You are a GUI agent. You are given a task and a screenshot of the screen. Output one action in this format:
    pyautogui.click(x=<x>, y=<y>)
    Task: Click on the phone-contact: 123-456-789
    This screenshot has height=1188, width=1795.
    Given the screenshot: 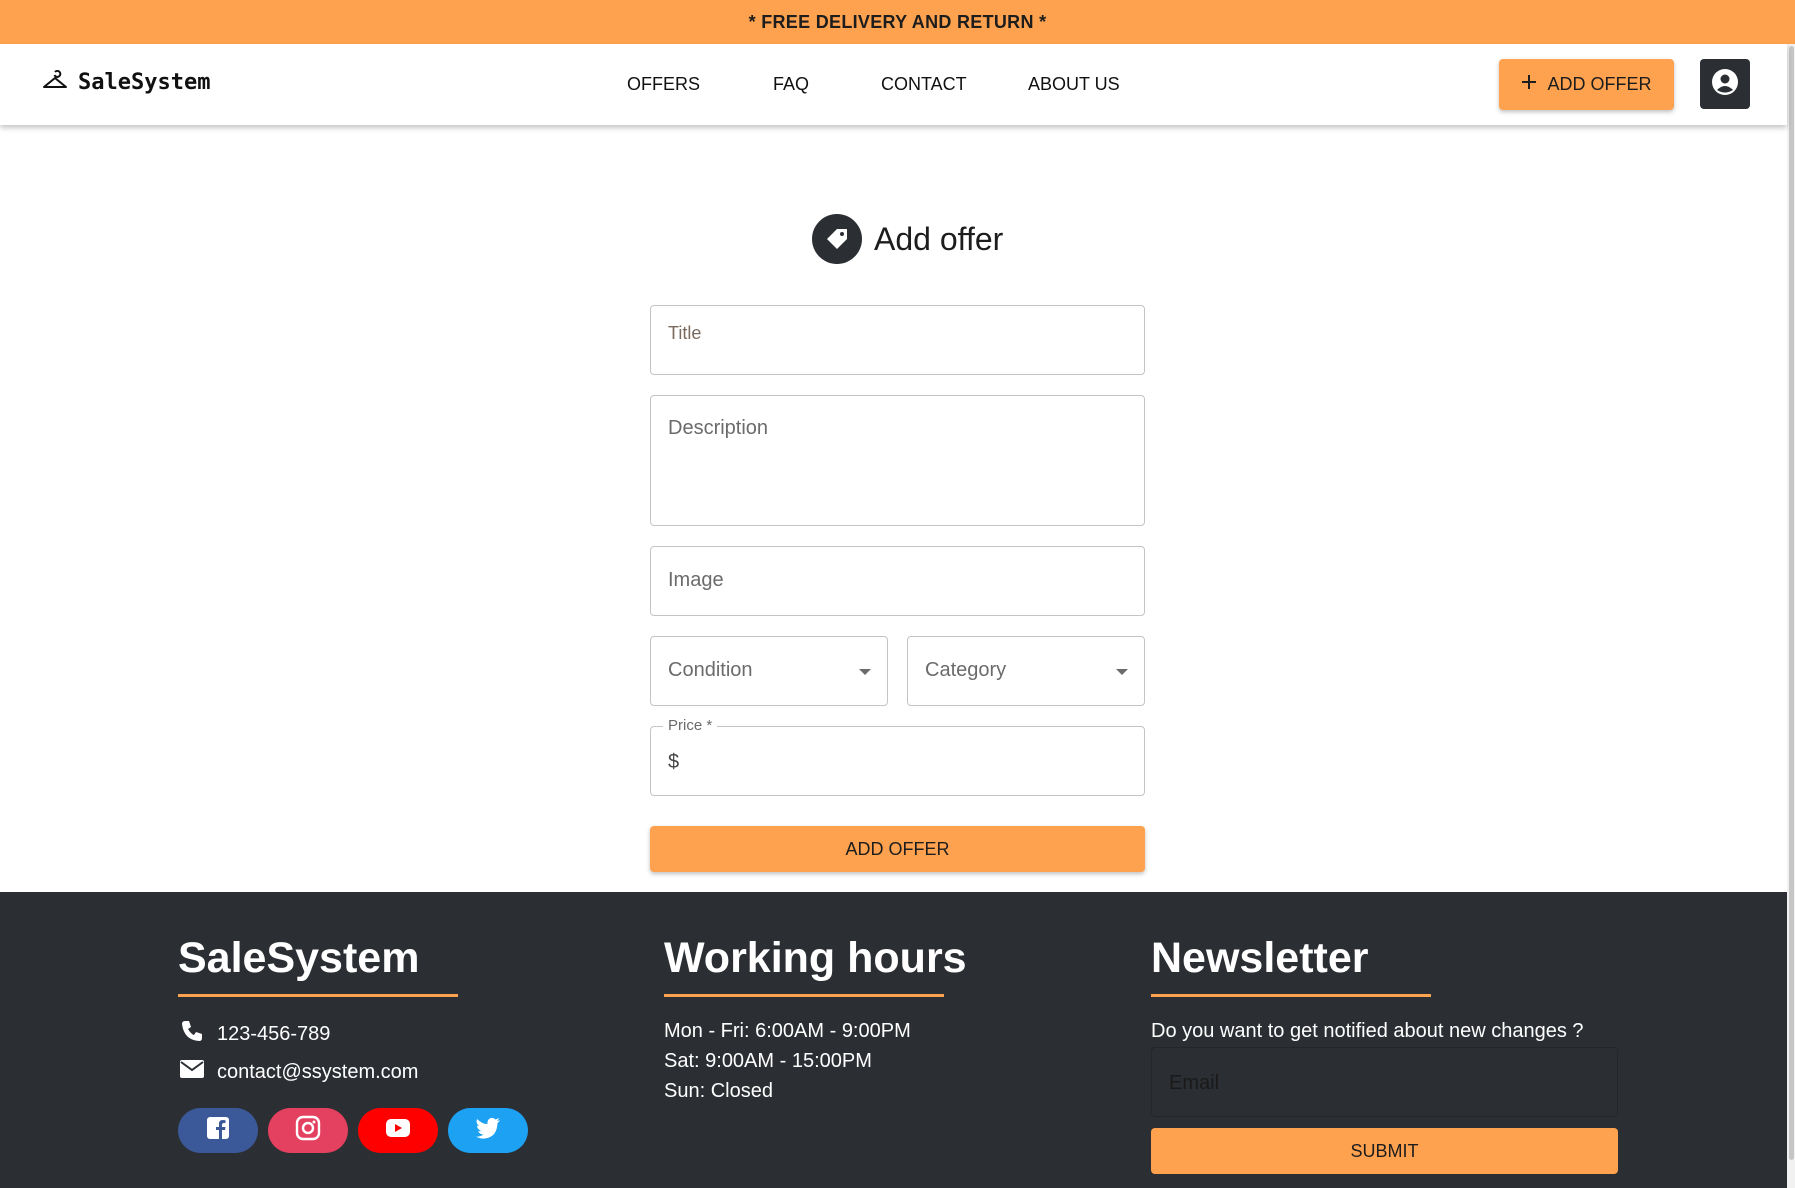 What is the action you would take?
    pyautogui.click(x=254, y=1034)
    